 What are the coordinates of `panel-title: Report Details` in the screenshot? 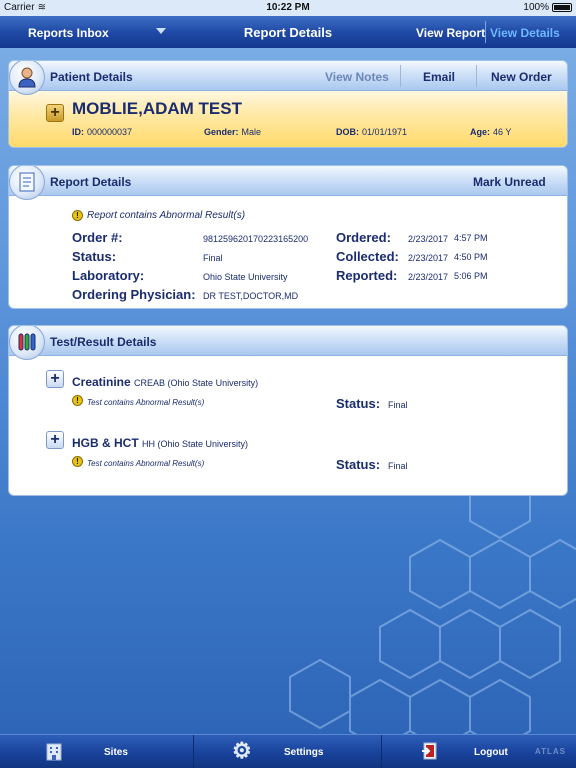 It's located at (91, 182).